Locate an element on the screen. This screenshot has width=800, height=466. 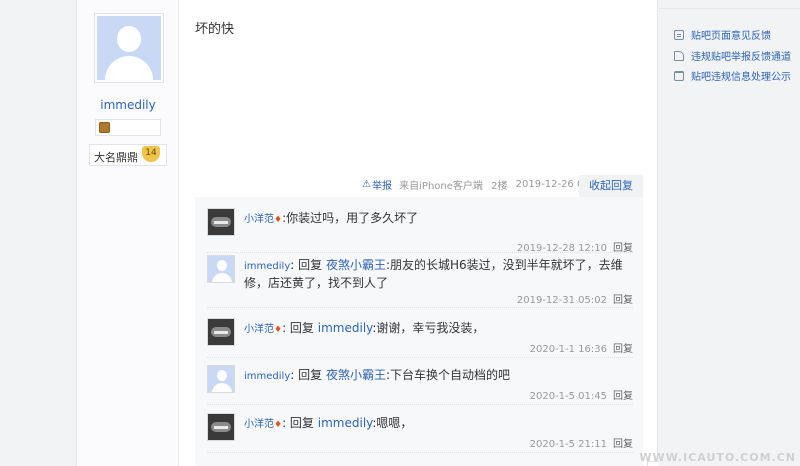
warning-icon: ⚠ is located at coordinates (366, 184).